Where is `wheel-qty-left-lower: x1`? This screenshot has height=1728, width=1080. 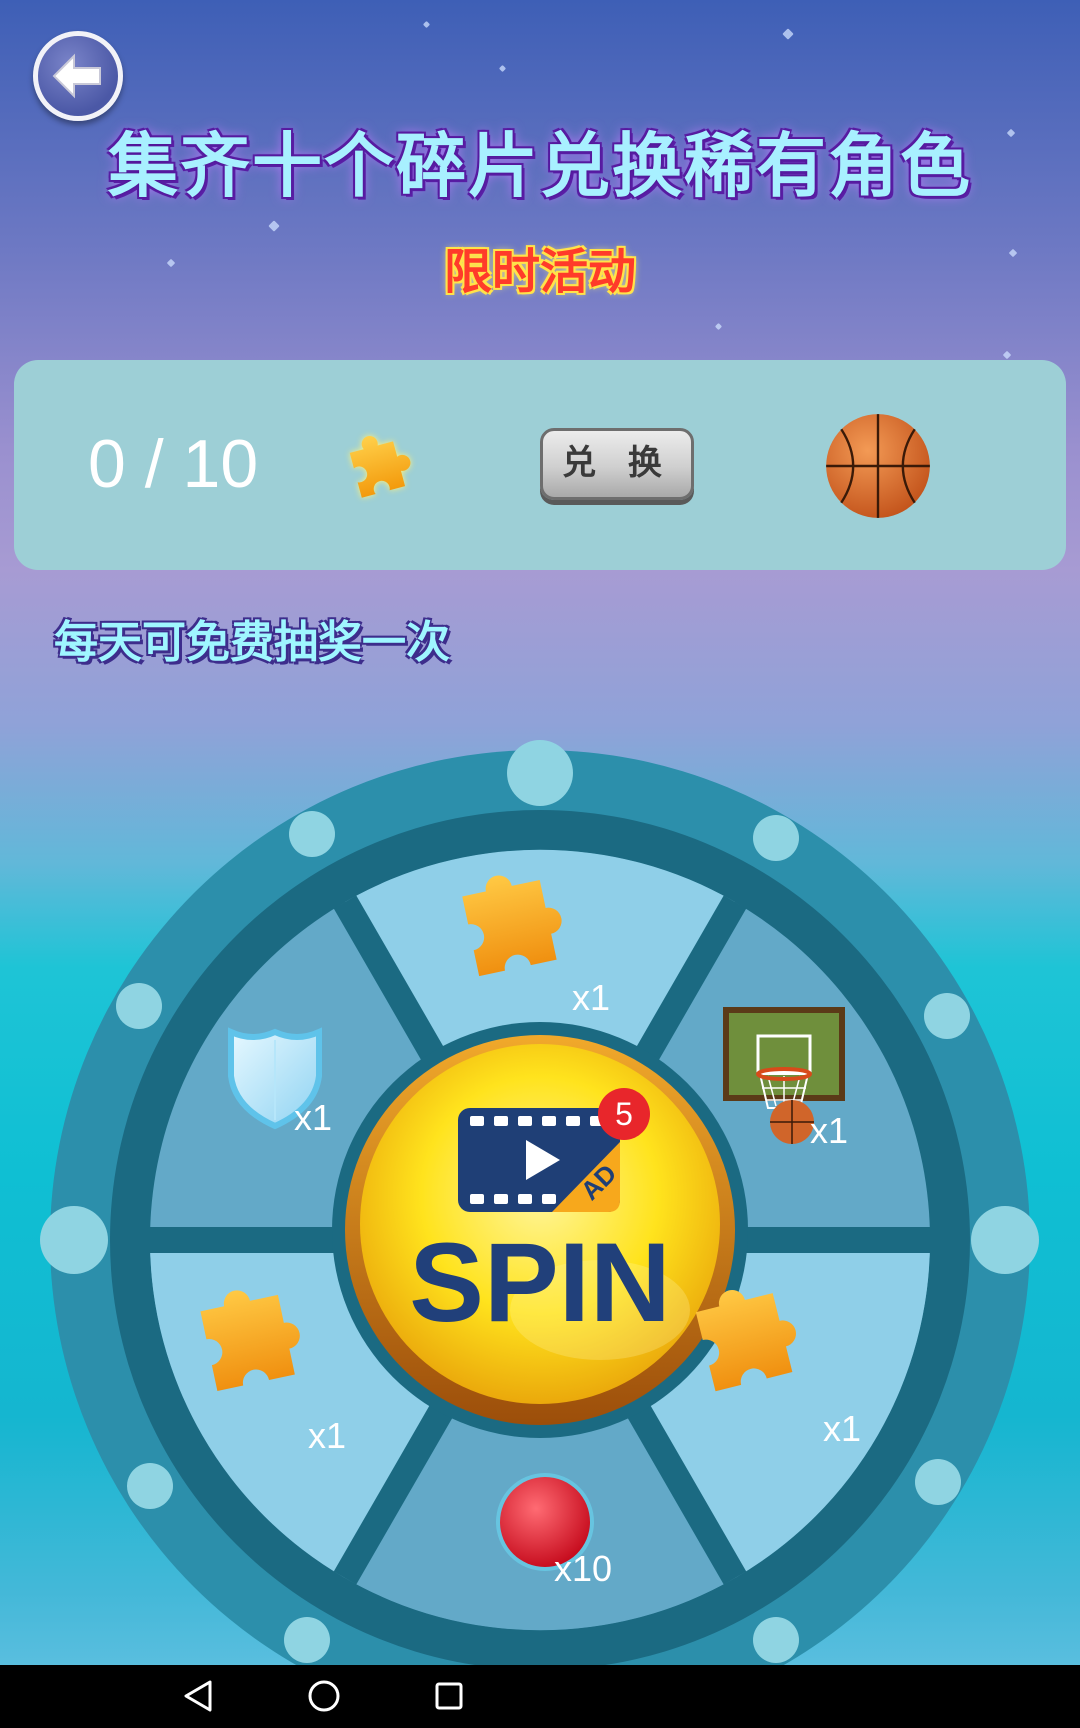
wheel-qty-left-lower: x1 is located at coordinates (327, 1435).